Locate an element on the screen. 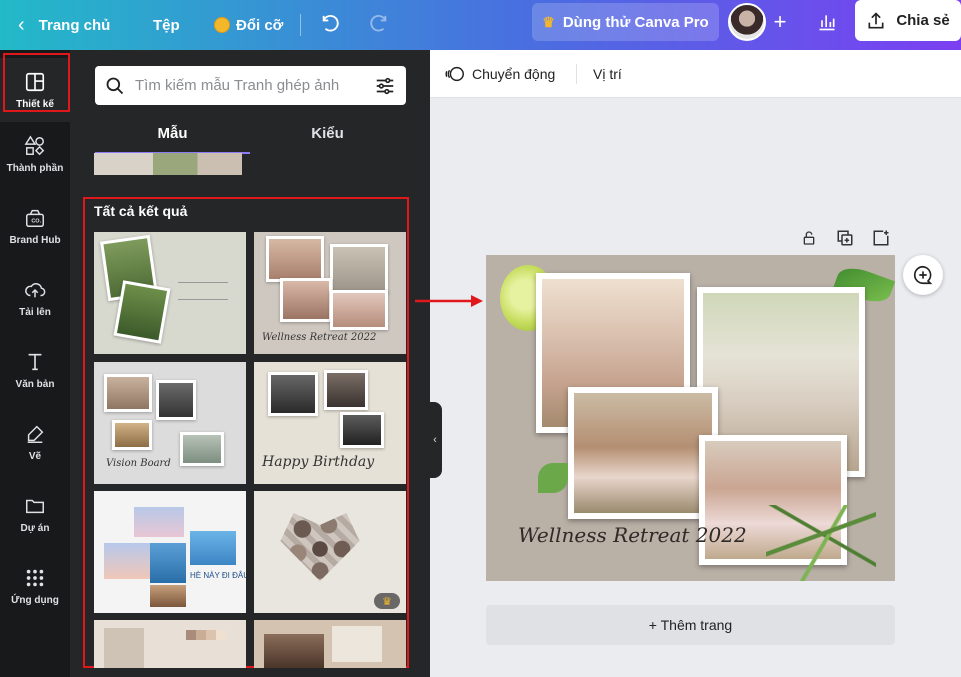  thumb-title: HÈ NÀY ĐI ĐÂU? is located at coordinates (218, 575).